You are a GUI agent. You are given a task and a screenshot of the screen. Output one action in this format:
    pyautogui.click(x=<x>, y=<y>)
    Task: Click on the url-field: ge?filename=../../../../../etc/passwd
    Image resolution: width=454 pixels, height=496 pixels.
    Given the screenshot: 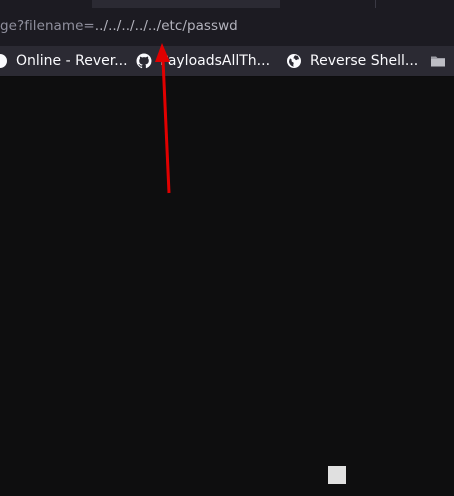 What is the action you would take?
    pyautogui.click(x=227, y=28)
    